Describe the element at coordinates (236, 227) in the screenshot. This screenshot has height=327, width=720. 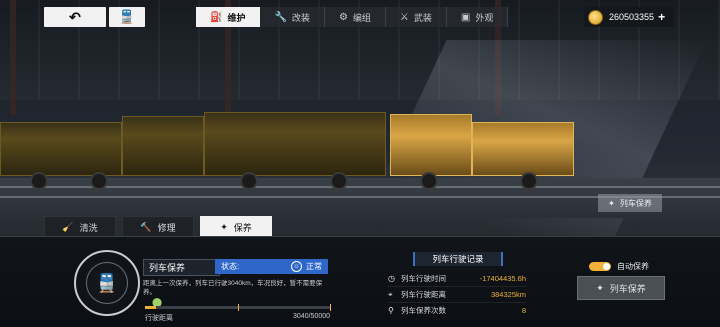
I see `subtab-maintain: ✦ 保养` at that location.